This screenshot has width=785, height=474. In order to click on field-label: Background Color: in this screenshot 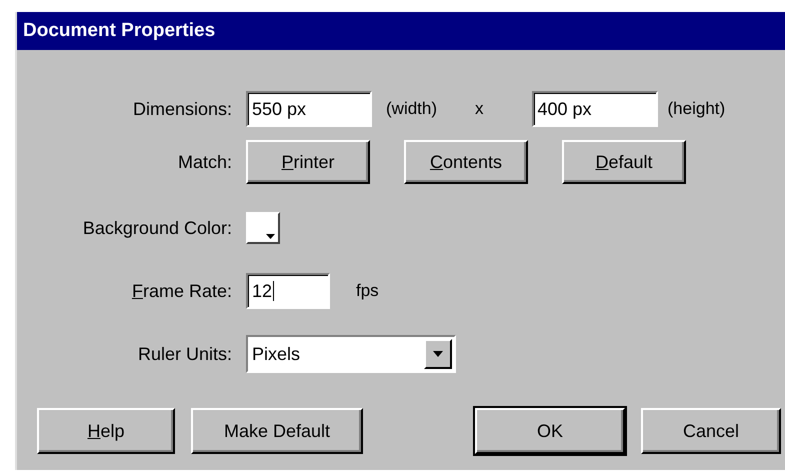, I will do `click(157, 228)`.